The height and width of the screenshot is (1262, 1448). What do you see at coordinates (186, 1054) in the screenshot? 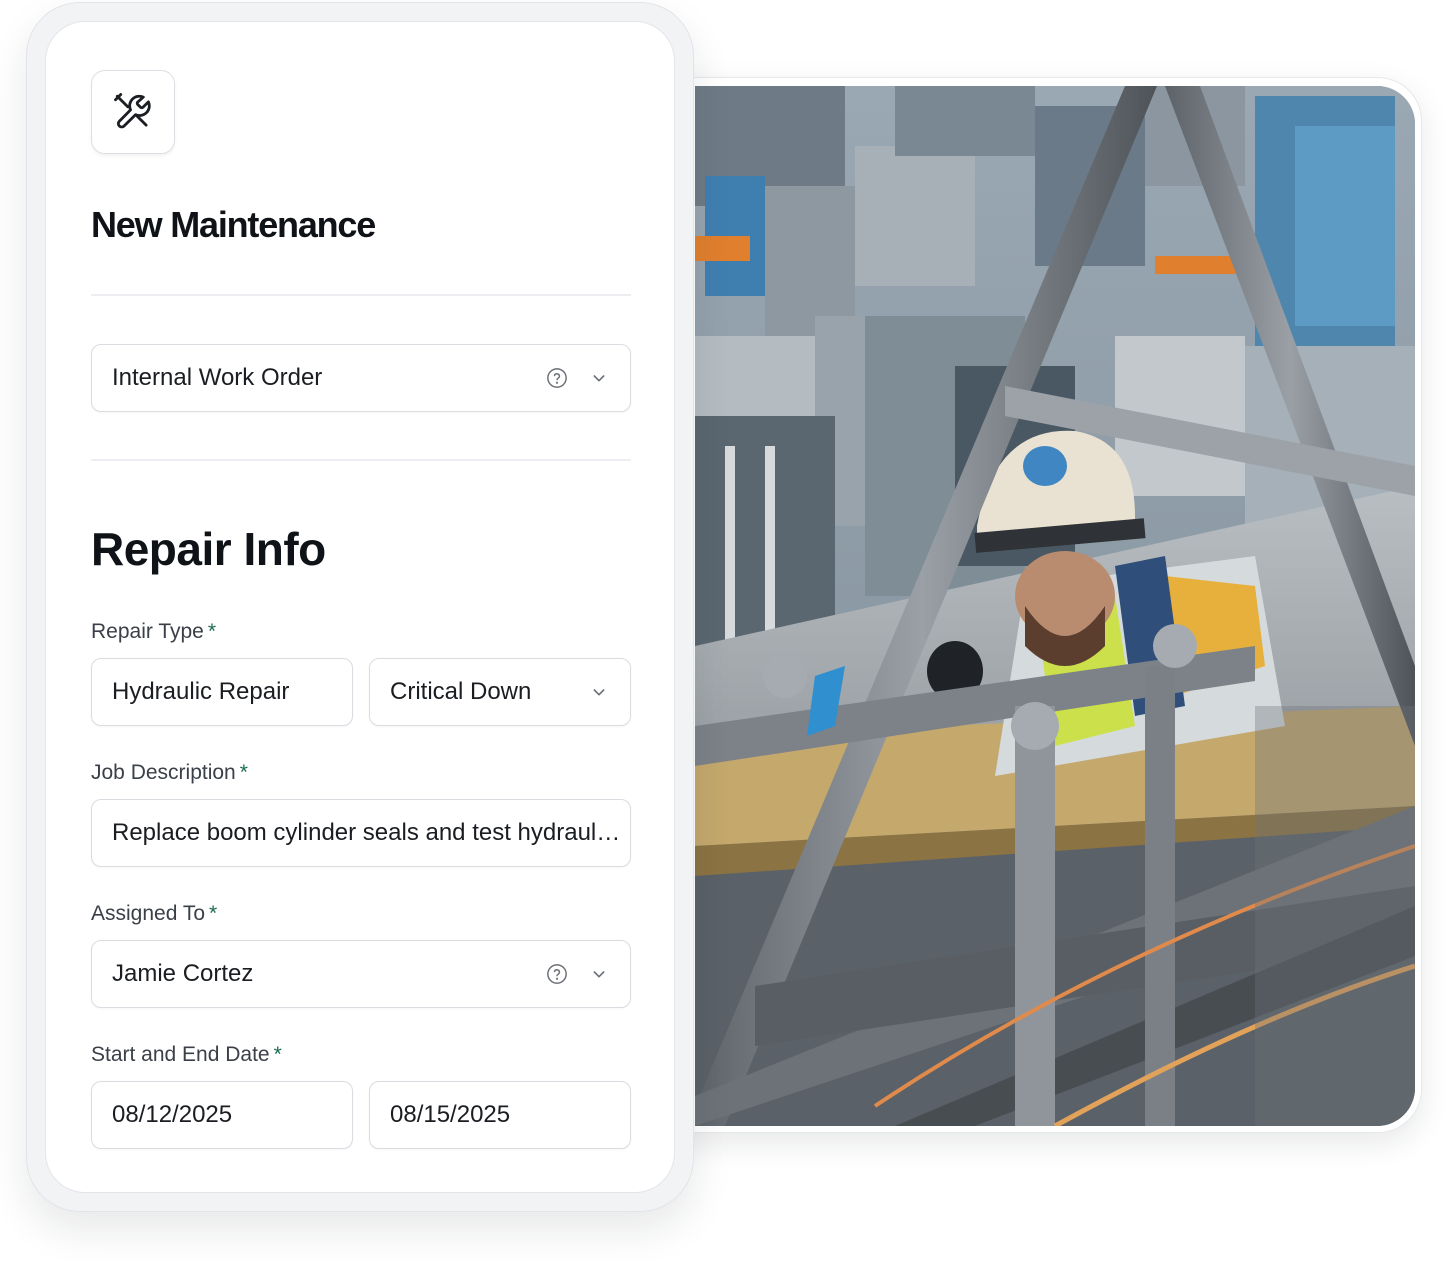
I see `date-range-label: Start and End Date *` at bounding box center [186, 1054].